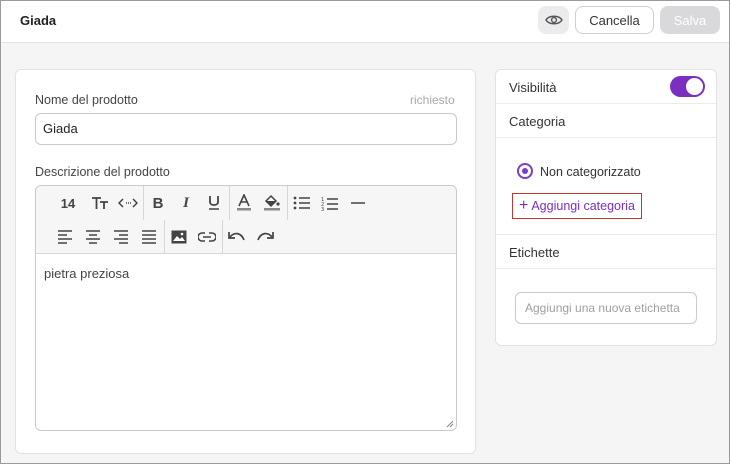 The image size is (730, 464). What do you see at coordinates (207, 237) in the screenshot?
I see `link-icon` at bounding box center [207, 237].